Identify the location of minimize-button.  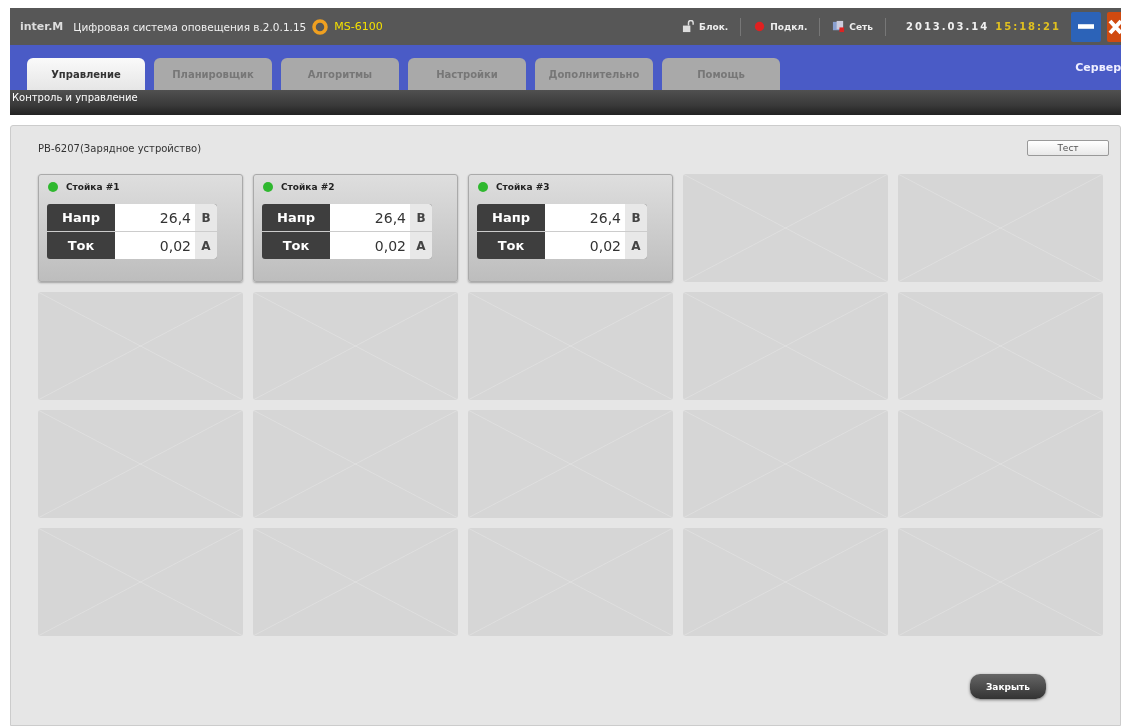
(1086, 26).